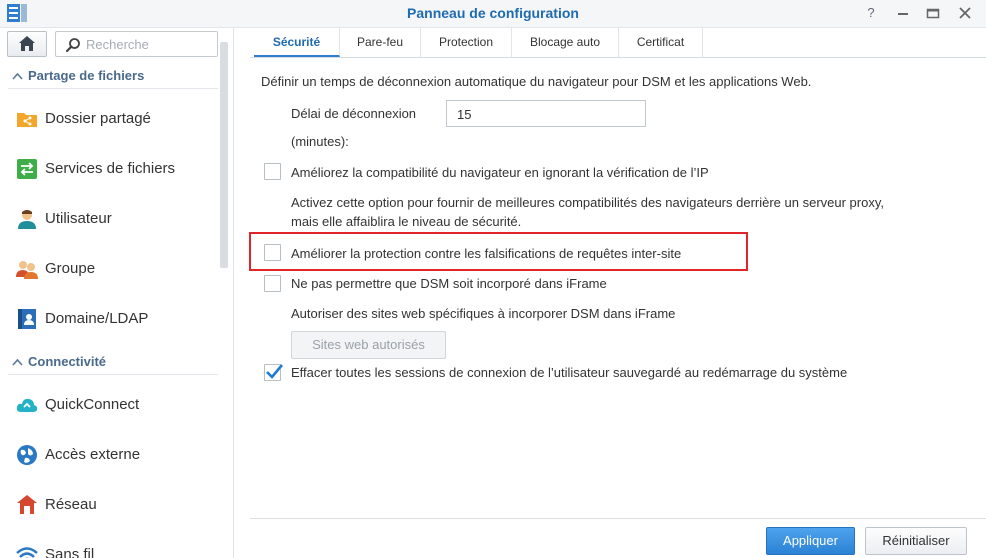  Describe the element at coordinates (86, 75) in the screenshot. I see `section-label: Partage de fichiers` at that location.